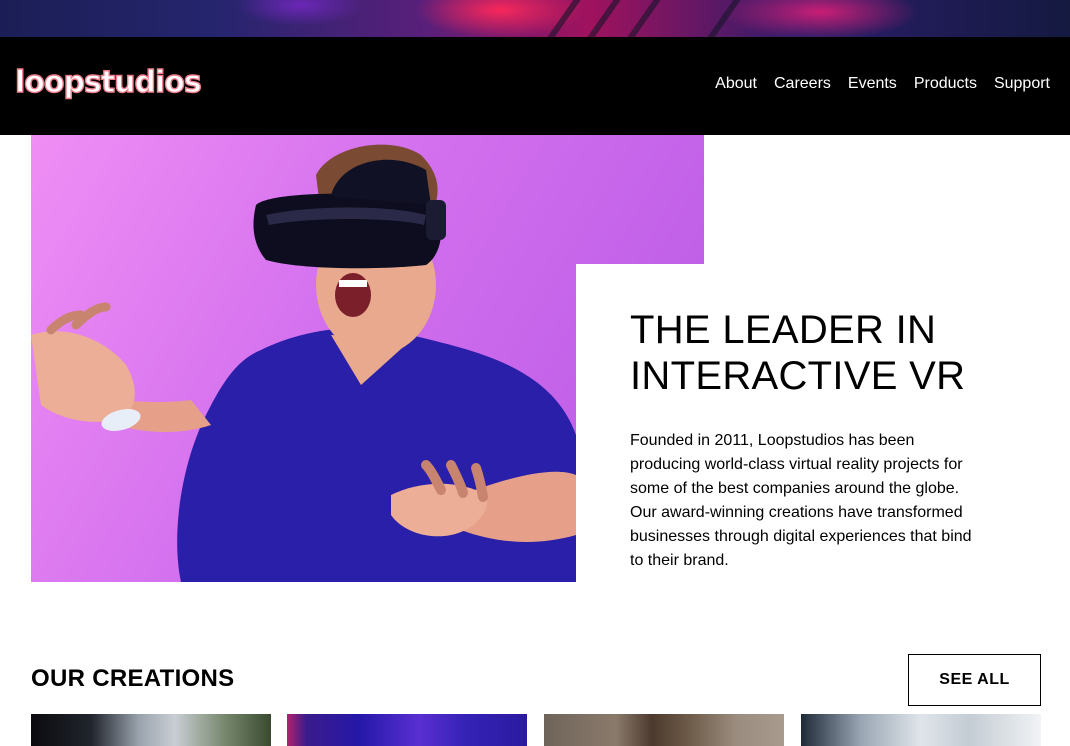  Describe the element at coordinates (536, 730) in the screenshot. I see `creations-grid` at that location.